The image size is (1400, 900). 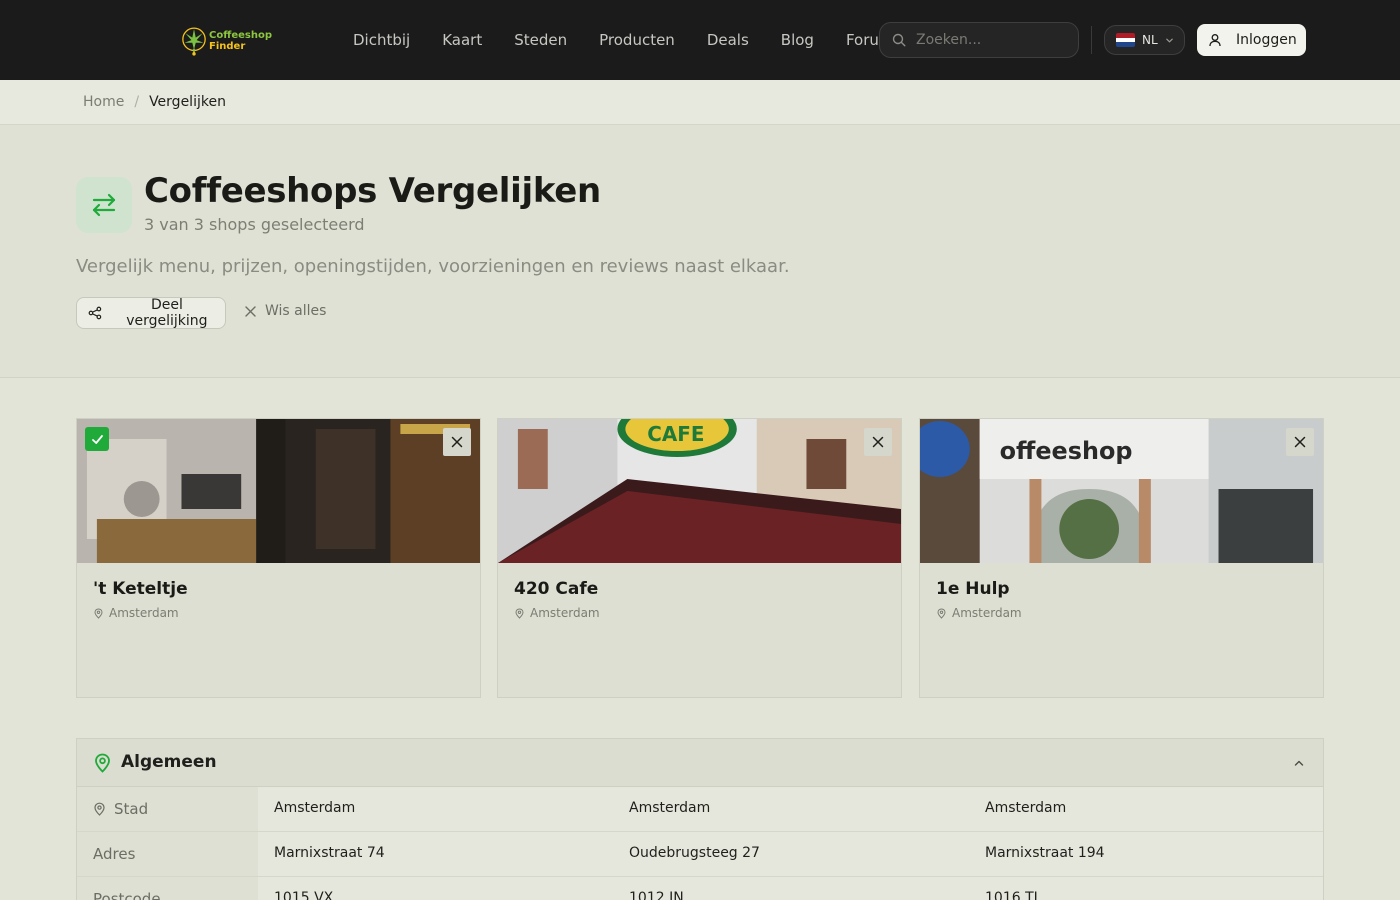 What do you see at coordinates (637, 40) in the screenshot?
I see `nav-producten: Producten` at bounding box center [637, 40].